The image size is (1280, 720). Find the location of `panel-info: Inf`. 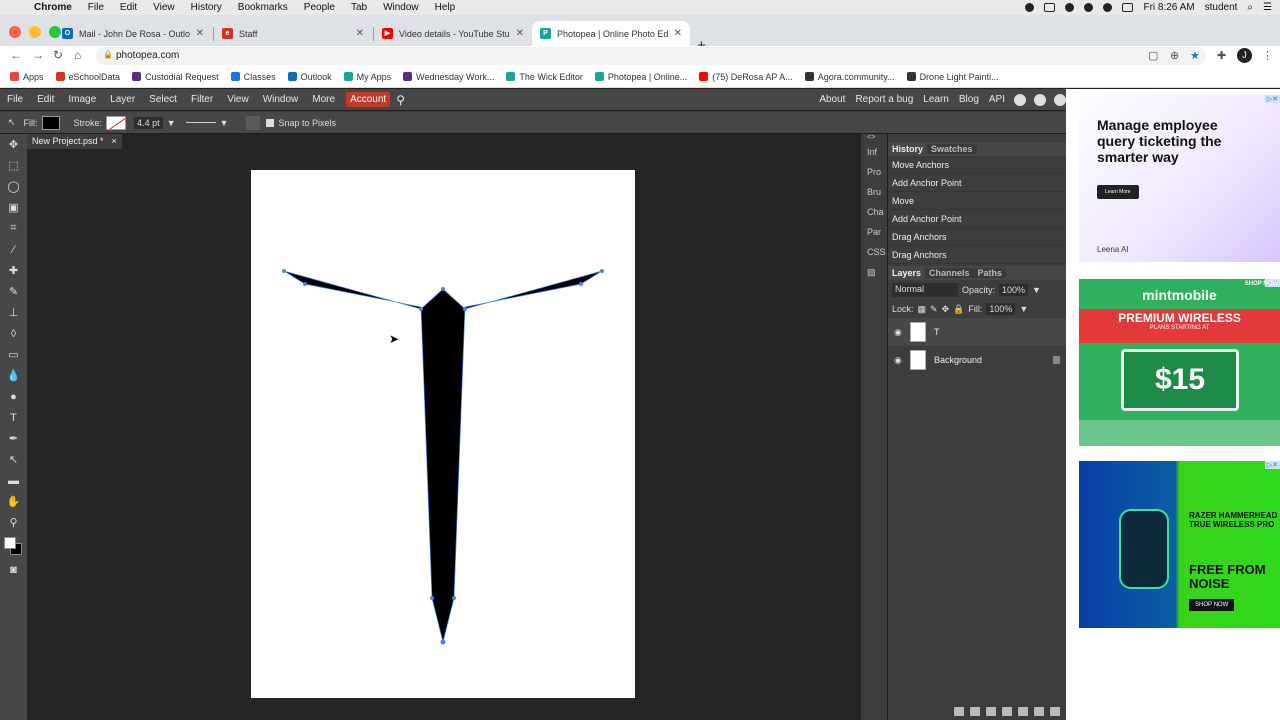

panel-info: Inf is located at coordinates (874, 152).